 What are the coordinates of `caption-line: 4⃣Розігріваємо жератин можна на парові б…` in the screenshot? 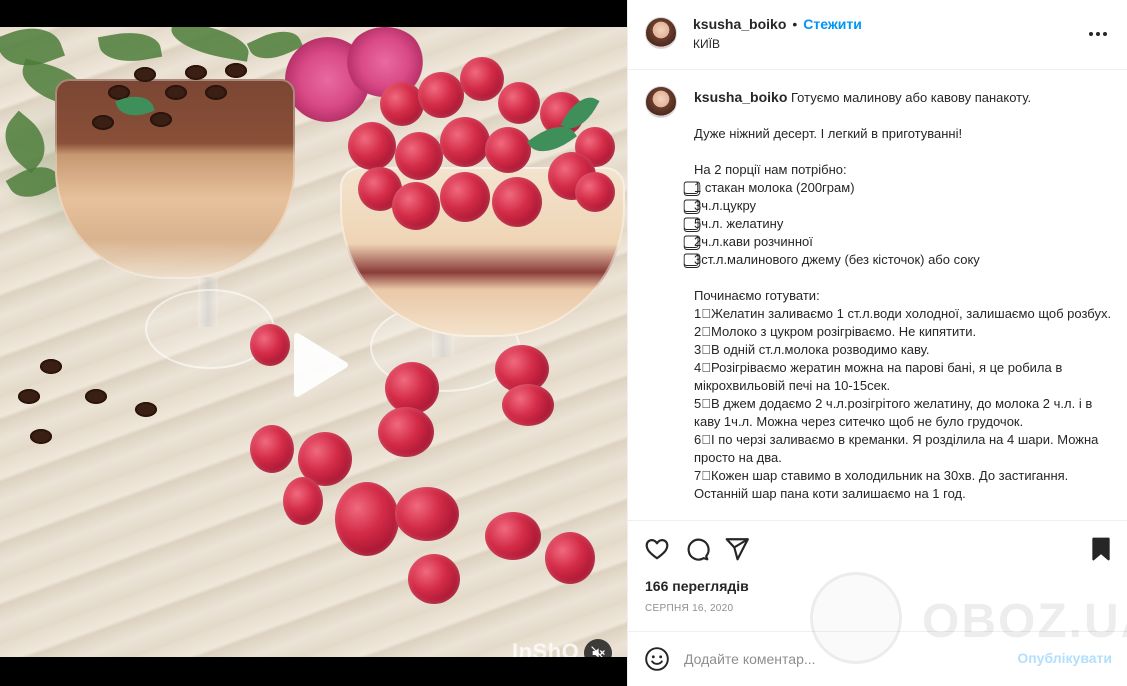 It's located at (878, 376).